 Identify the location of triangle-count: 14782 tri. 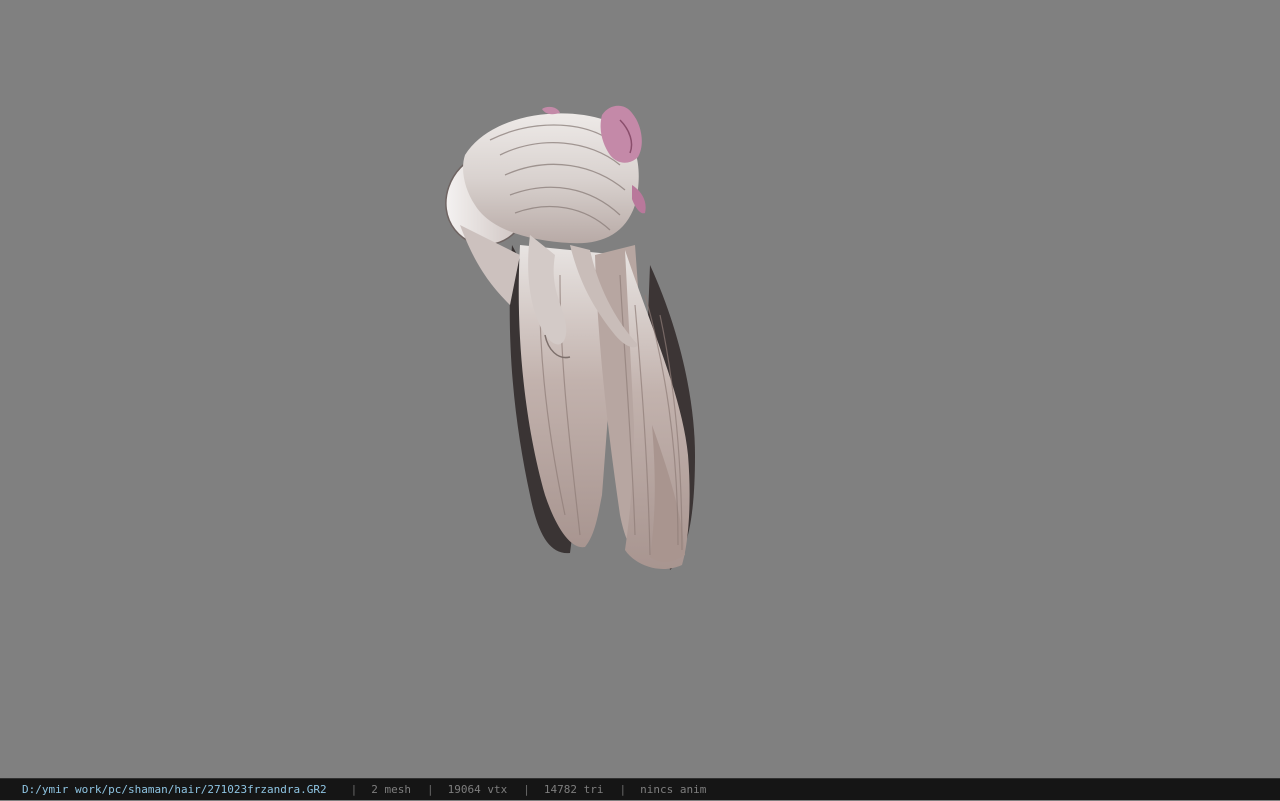
(573, 789).